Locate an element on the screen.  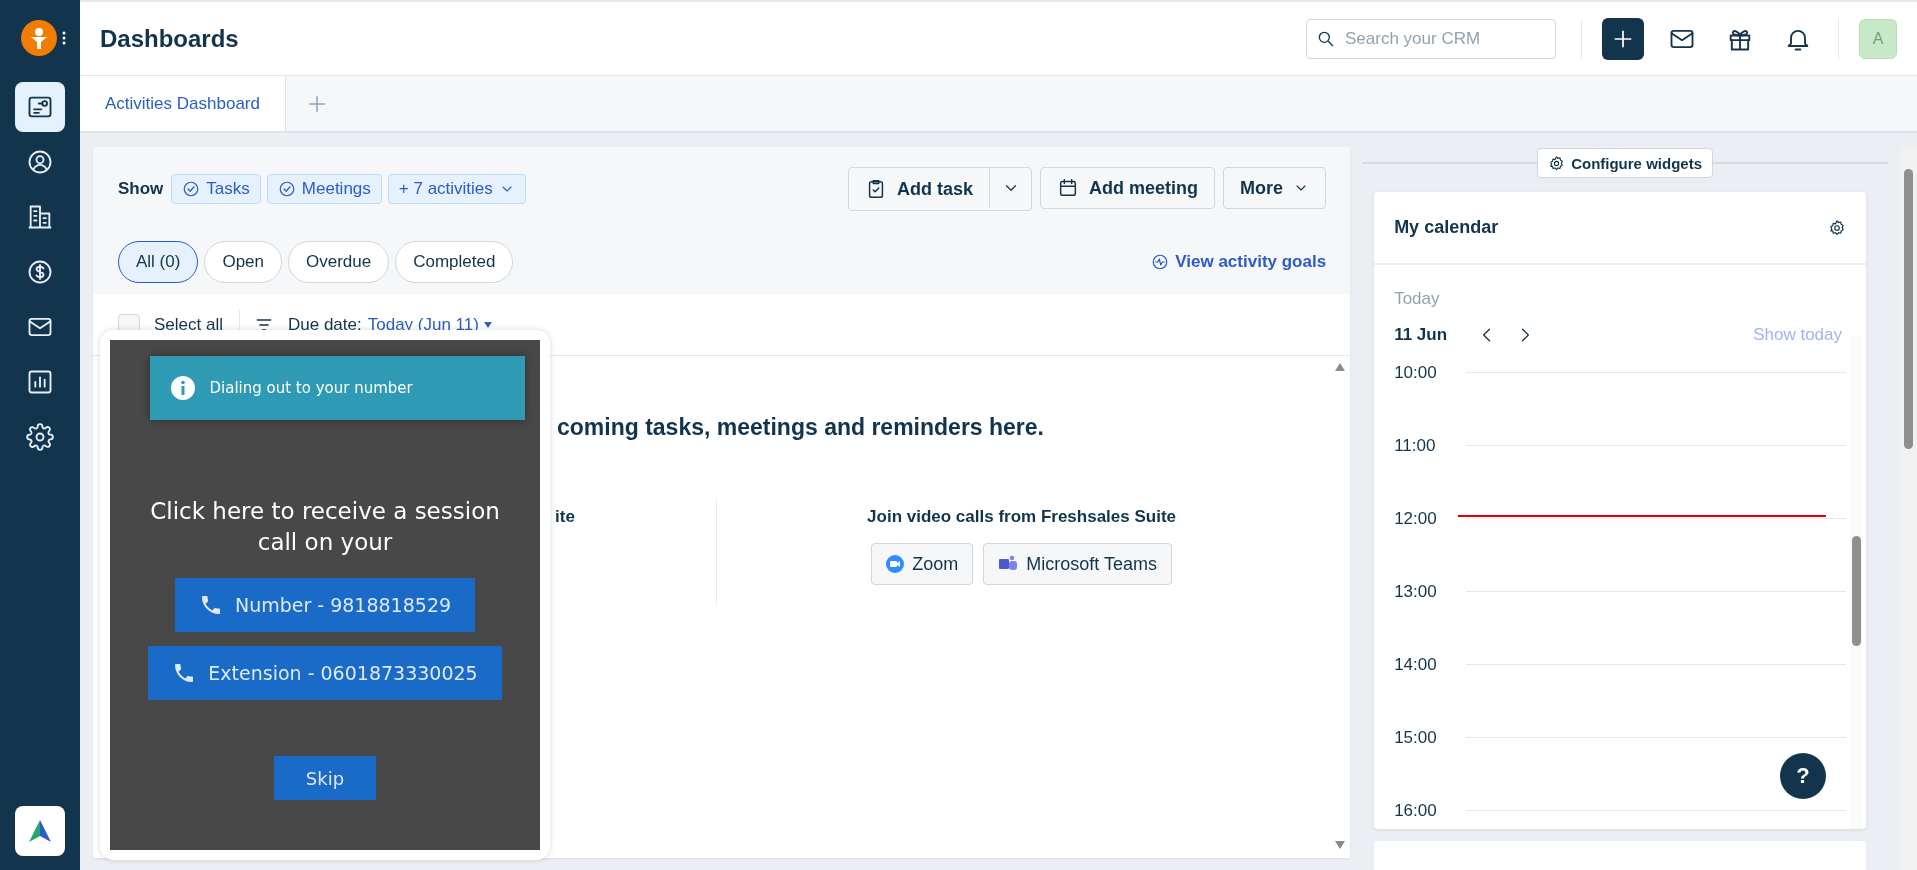
logo-icon is located at coordinates (39, 38).